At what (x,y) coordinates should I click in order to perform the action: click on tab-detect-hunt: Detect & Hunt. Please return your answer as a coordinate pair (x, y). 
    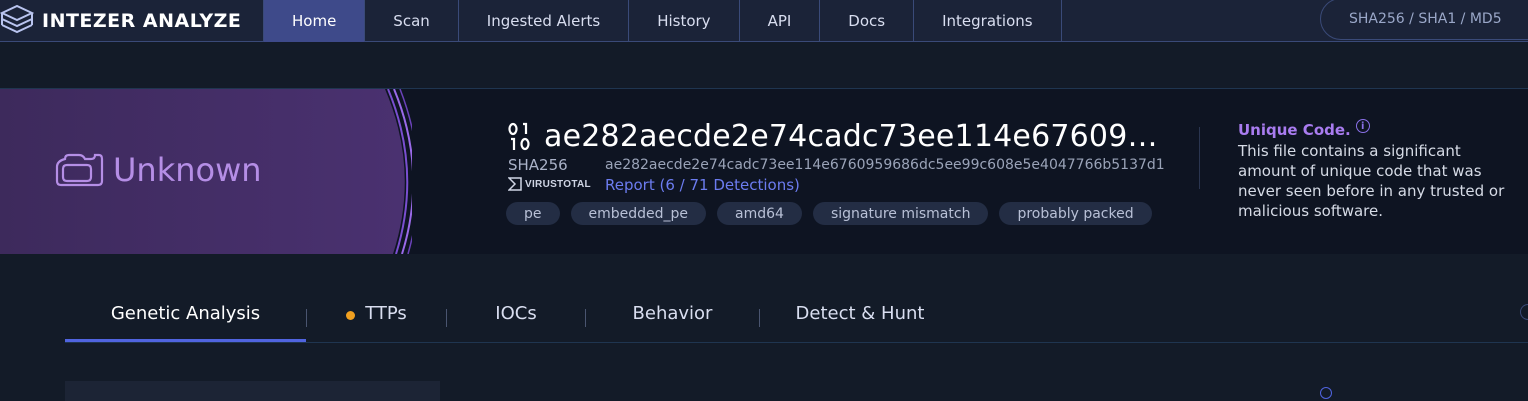
    Looking at the image, I should click on (860, 317).